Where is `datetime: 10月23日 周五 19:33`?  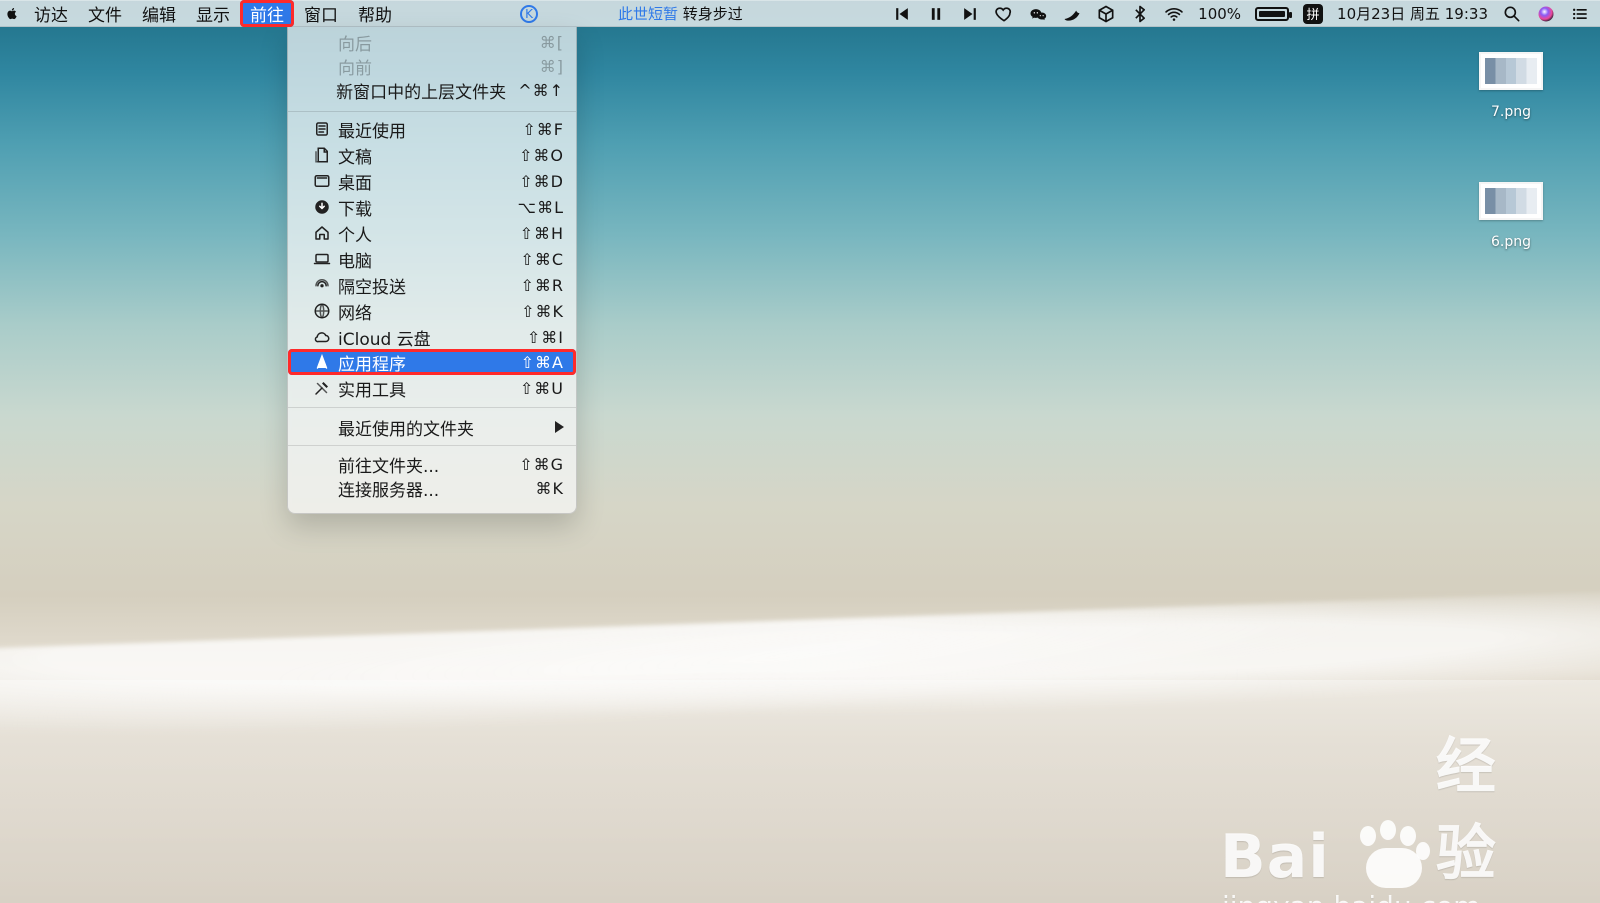
datetime: 10月23日 周五 19:33 is located at coordinates (1412, 13).